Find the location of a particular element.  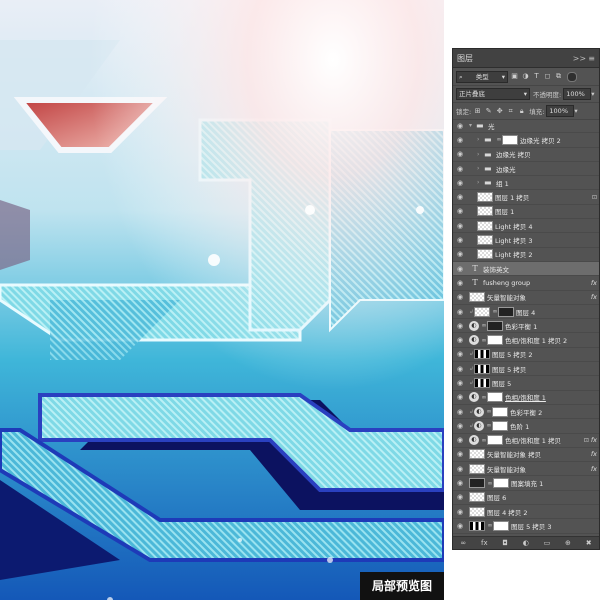

filter-toggle is located at coordinates (572, 76).